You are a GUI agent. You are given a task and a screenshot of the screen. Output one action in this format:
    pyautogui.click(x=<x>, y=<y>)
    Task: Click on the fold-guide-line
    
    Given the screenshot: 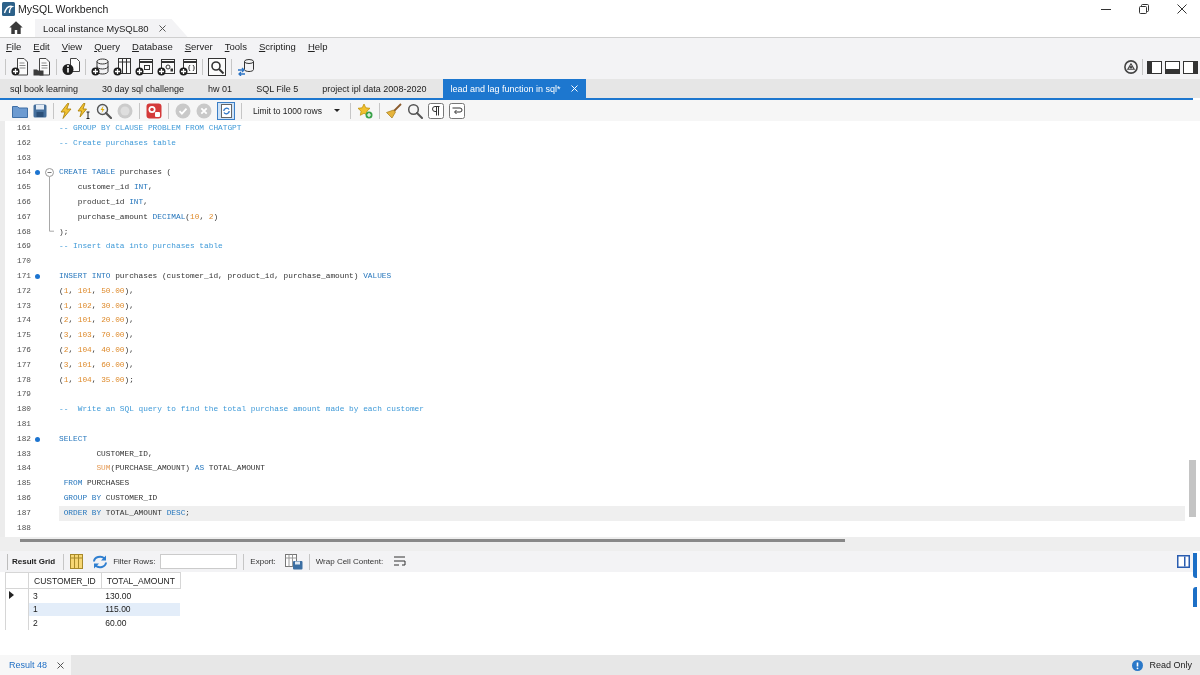 What is the action you would take?
    pyautogui.click(x=51, y=204)
    